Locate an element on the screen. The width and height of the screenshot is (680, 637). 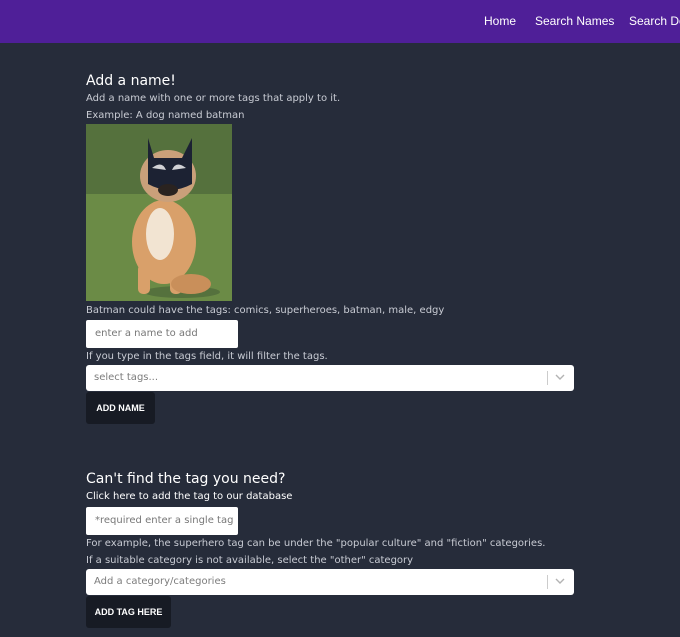
category-select: Add a category/categories is located at coordinates (330, 582).